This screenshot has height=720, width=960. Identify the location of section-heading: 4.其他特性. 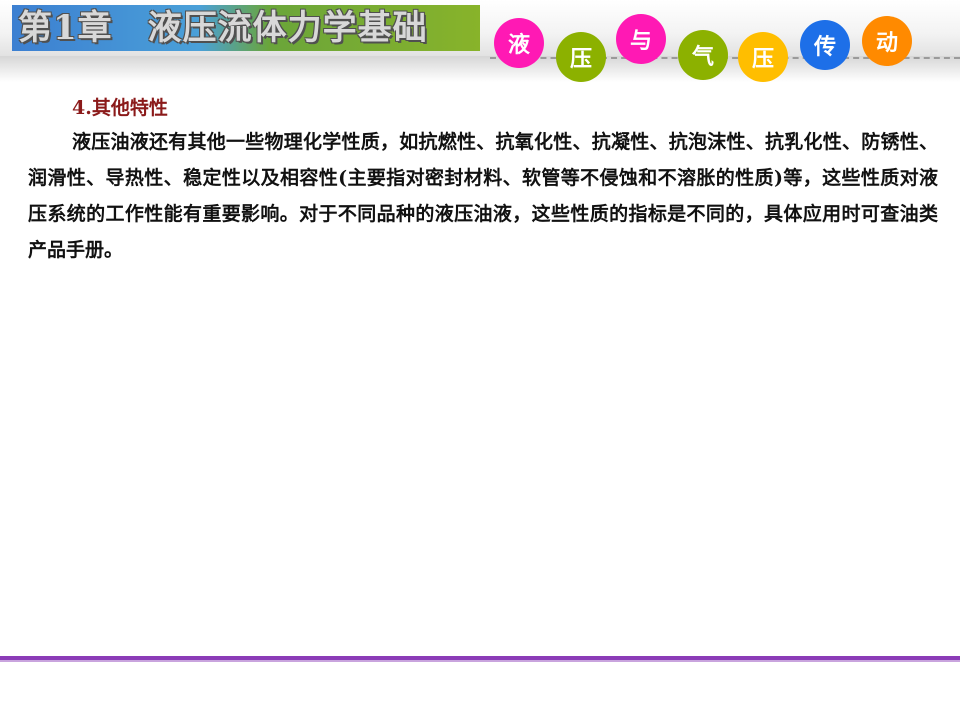
(120, 108).